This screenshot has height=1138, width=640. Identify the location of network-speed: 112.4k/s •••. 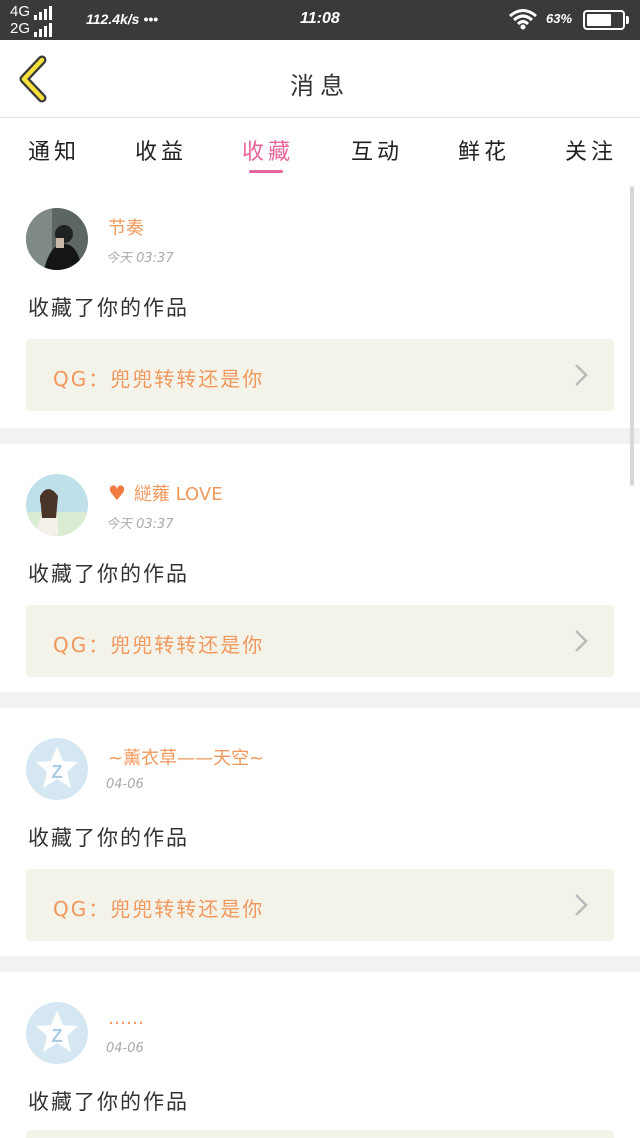
(122, 19).